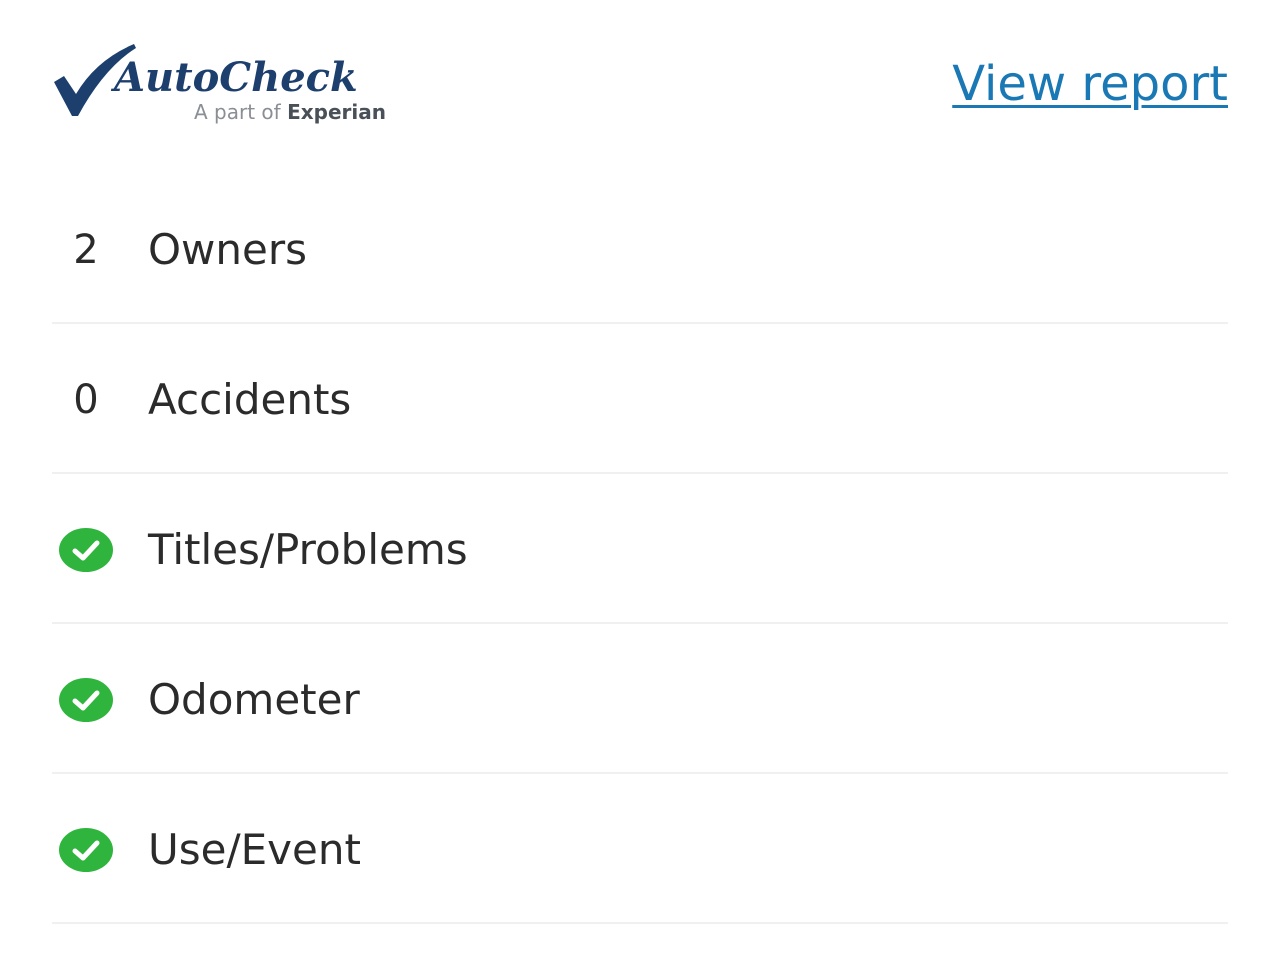  I want to click on accidents-count: 0, so click(86, 400).